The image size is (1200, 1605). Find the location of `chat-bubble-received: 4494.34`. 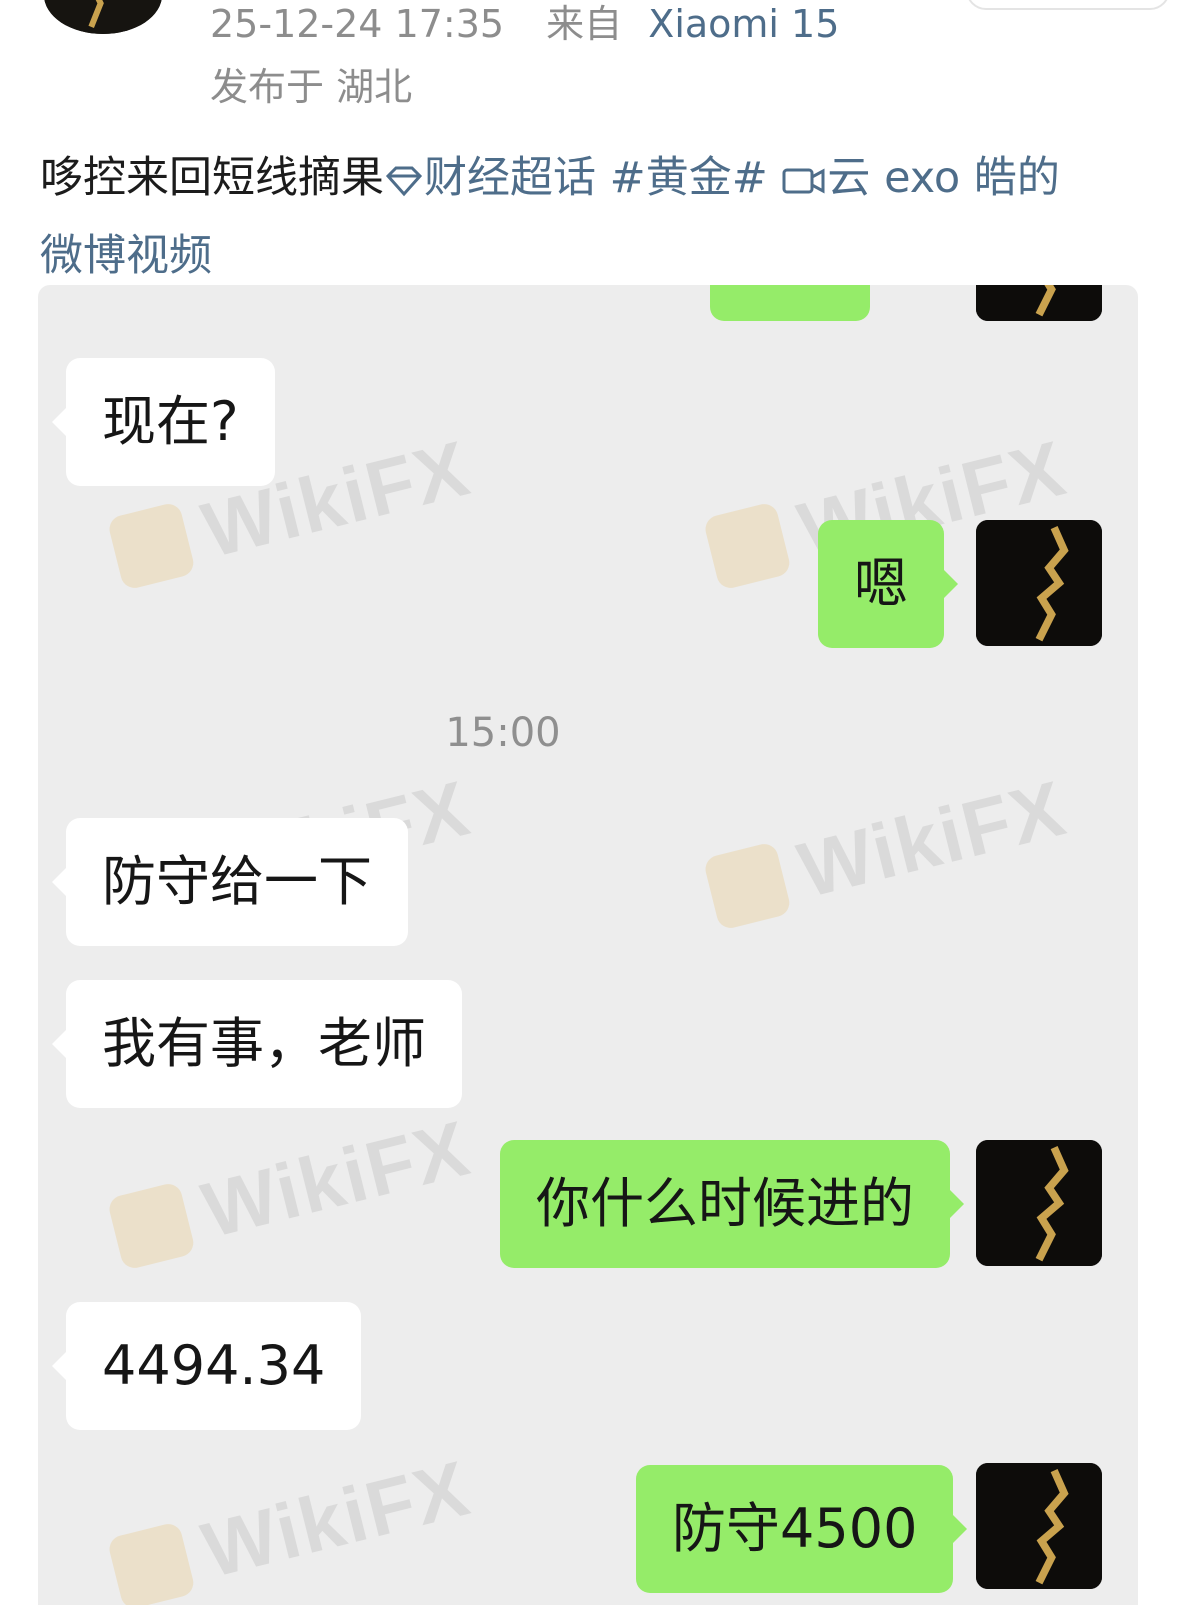

chat-bubble-received: 4494.34 is located at coordinates (206, 1366).